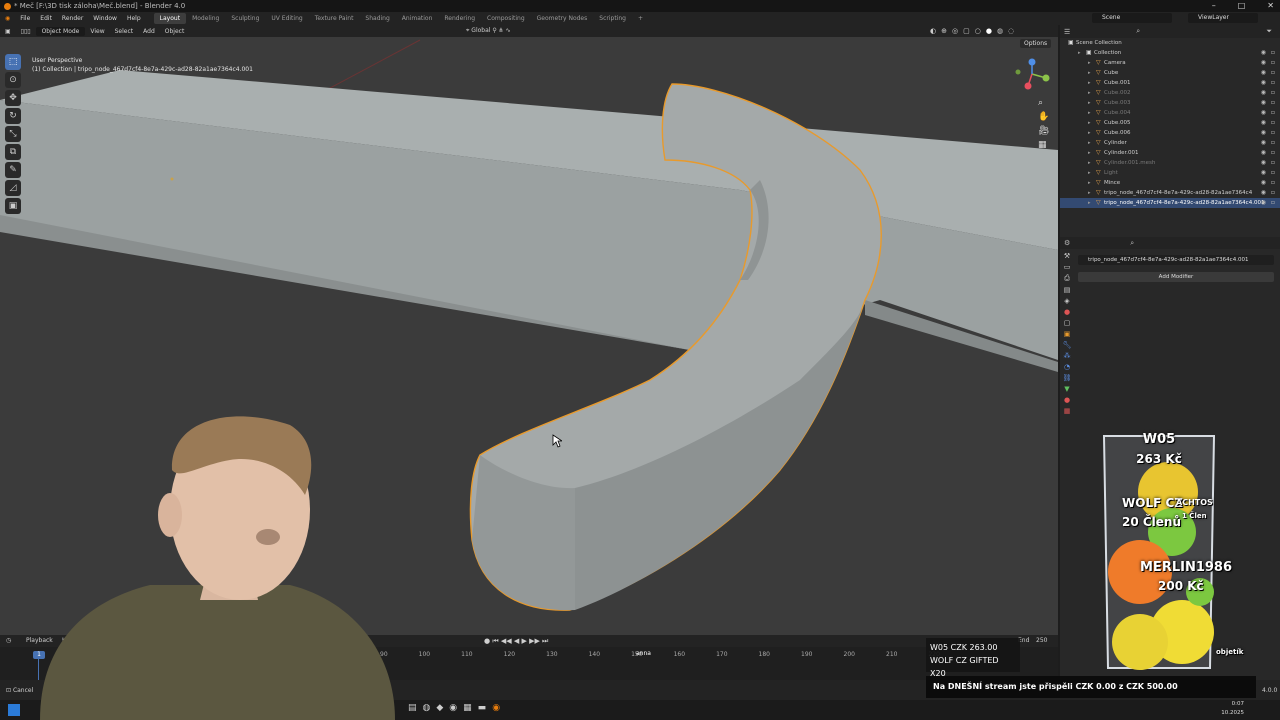  I want to click on tab-sculpting: Sculpting, so click(245, 18).